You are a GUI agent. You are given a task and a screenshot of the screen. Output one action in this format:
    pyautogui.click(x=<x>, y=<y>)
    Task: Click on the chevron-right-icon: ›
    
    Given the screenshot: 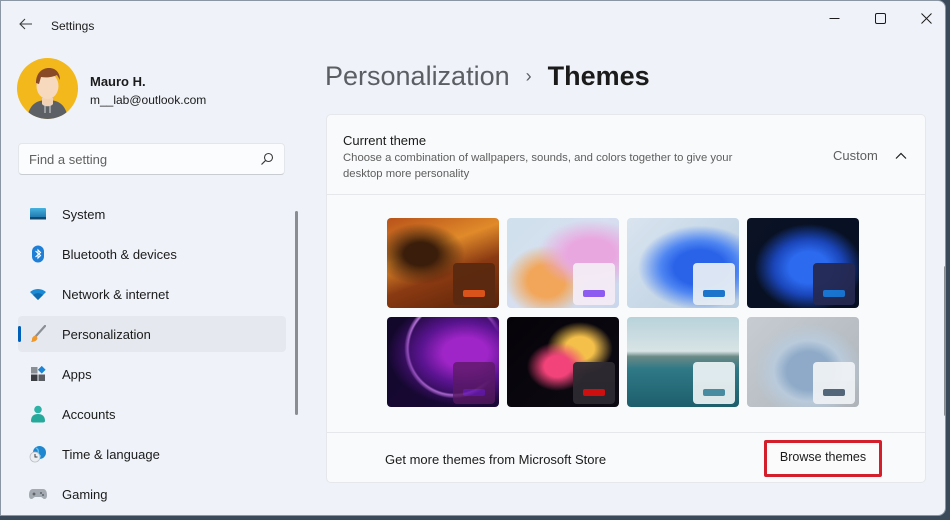 What is the action you would take?
    pyautogui.click(x=528, y=76)
    